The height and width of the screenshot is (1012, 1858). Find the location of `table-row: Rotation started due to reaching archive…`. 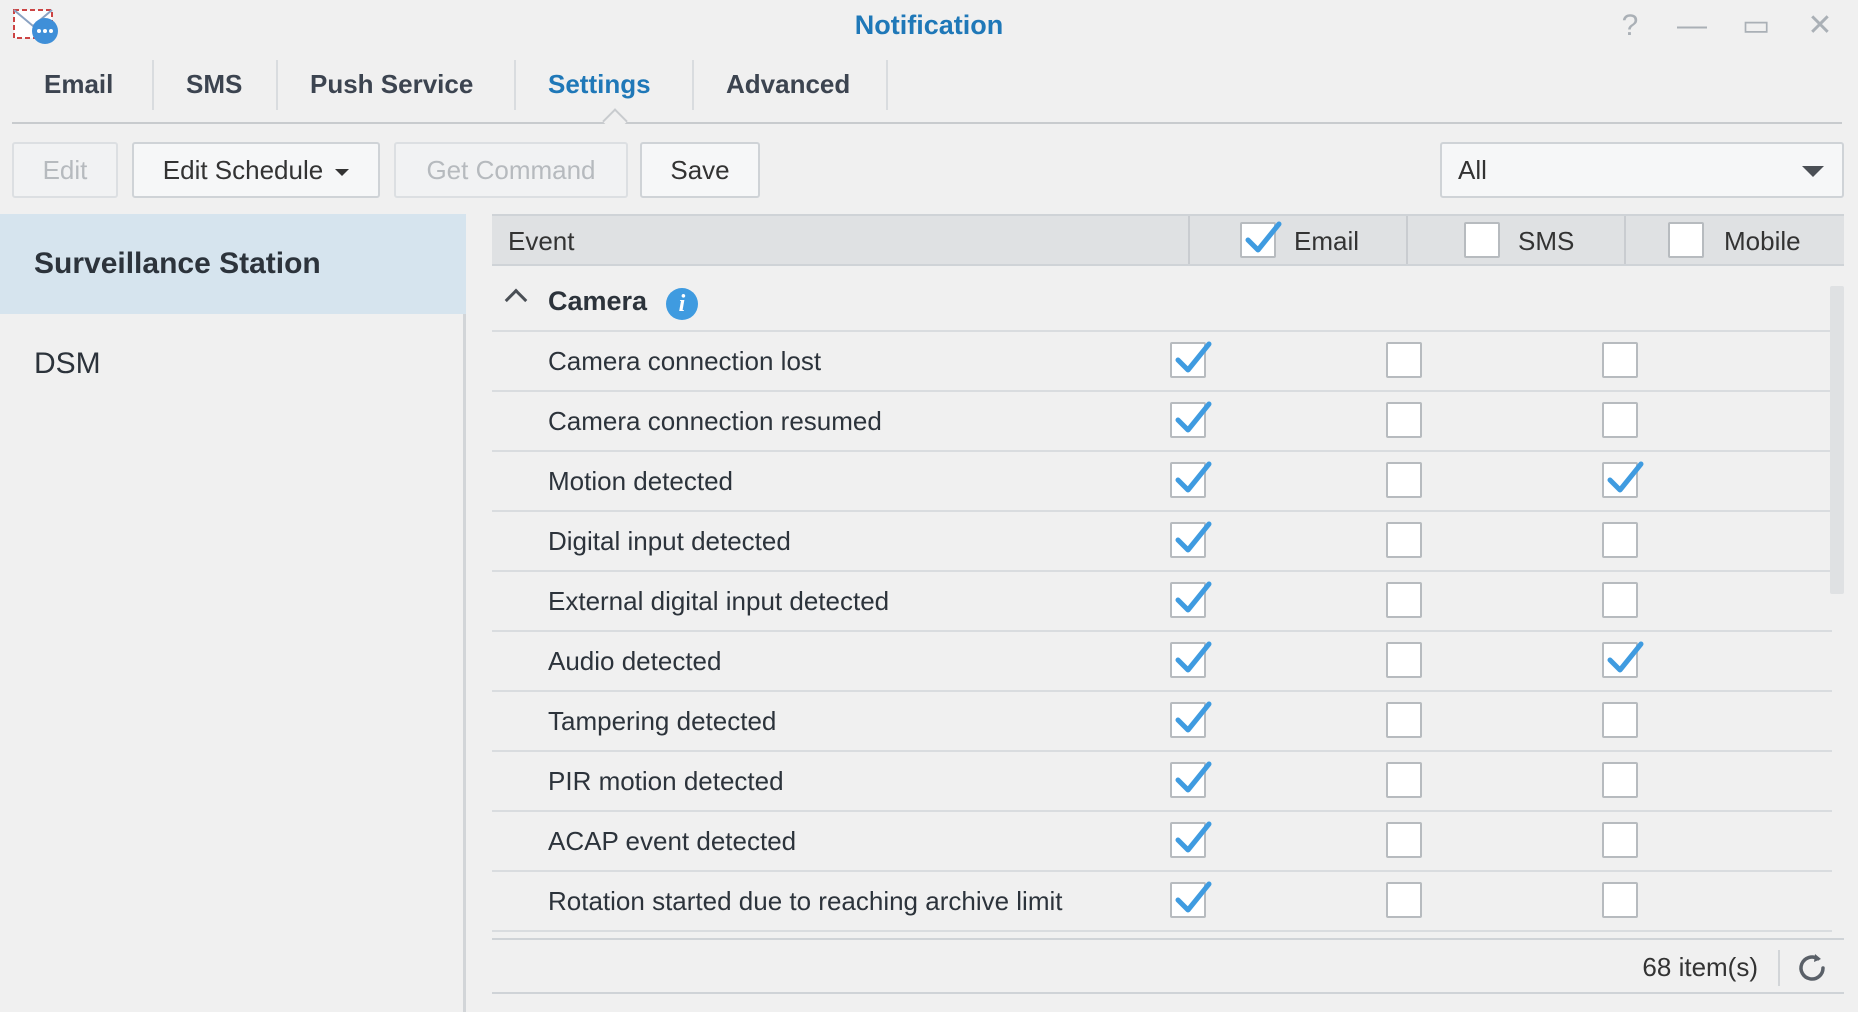

table-row: Rotation started due to reaching archive… is located at coordinates (1162, 902).